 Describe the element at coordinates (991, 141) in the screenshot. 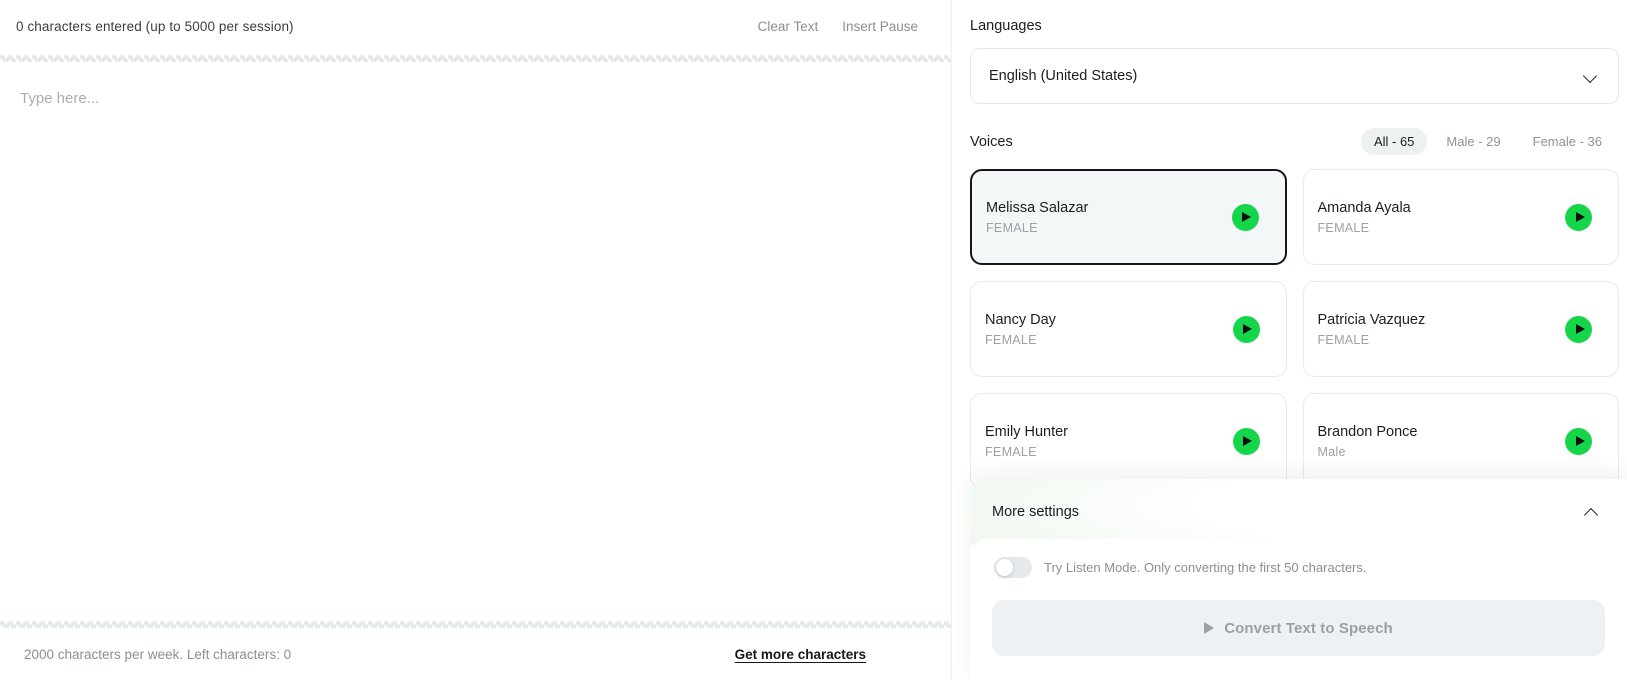

I see `voices-label: Voices` at that location.